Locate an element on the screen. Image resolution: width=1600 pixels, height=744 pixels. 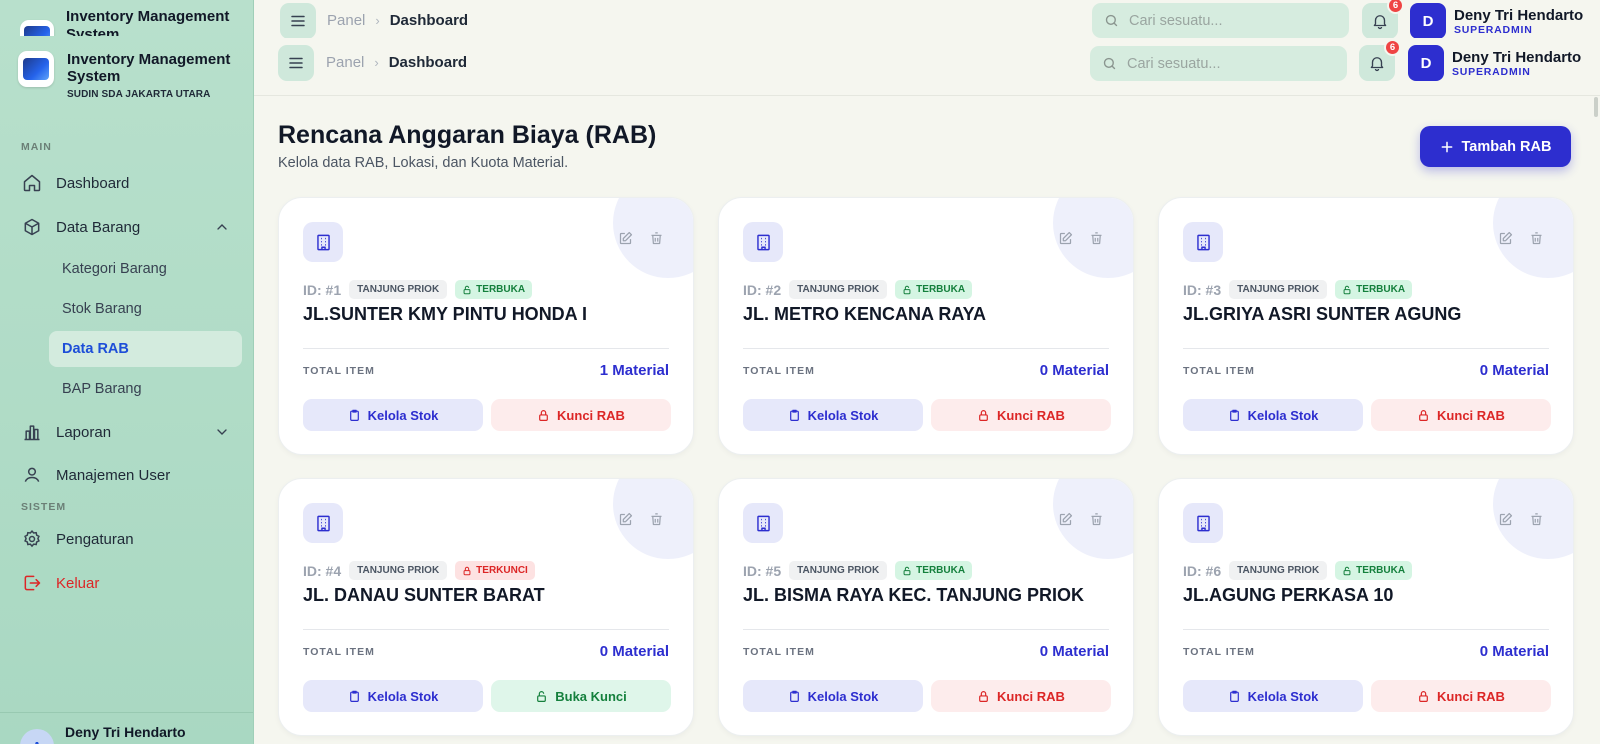
sidebar-item-laporan: Laporan is located at coordinates (131, 432).